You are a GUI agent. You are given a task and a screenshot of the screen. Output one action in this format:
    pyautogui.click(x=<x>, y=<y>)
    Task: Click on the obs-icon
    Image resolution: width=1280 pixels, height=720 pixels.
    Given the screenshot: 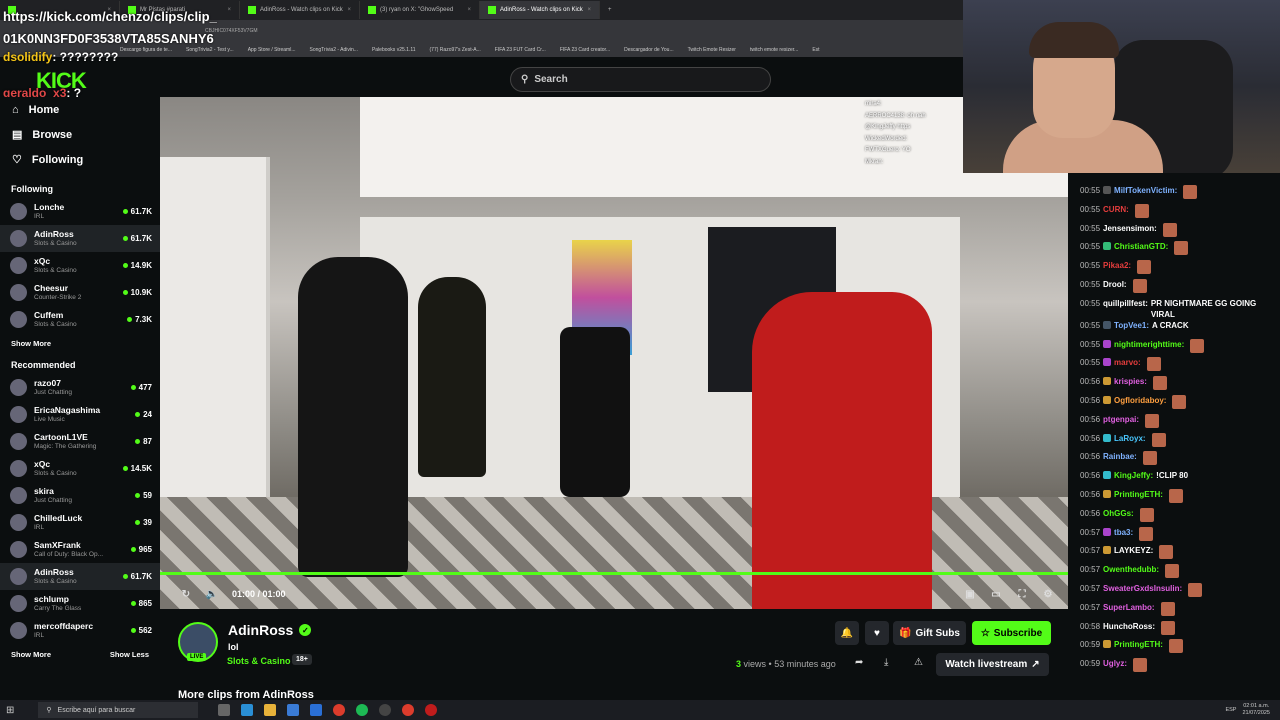 What is the action you would take?
    pyautogui.click(x=385, y=710)
    